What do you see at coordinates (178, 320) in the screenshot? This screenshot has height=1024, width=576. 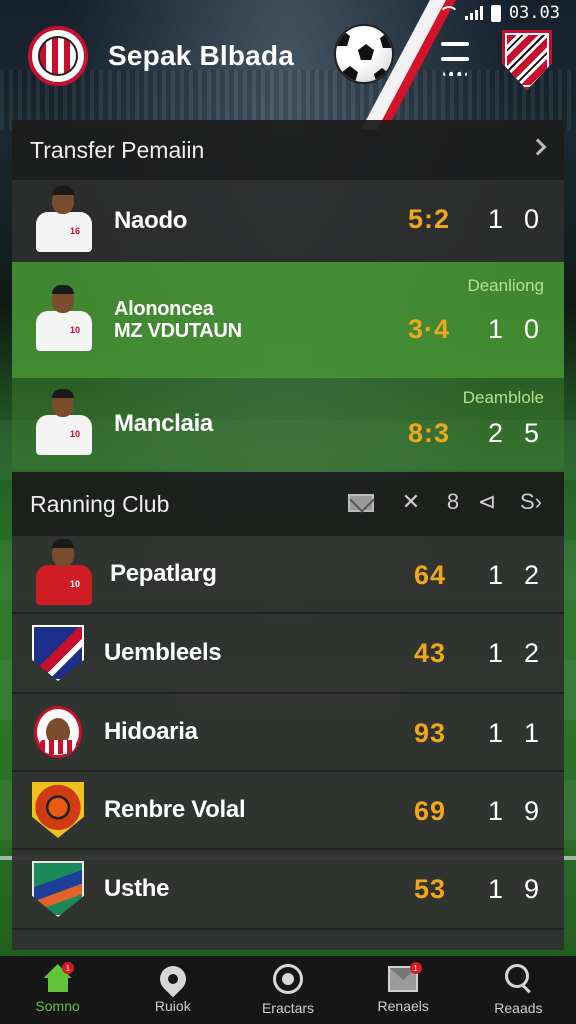 I see `player-name: Alononcea MZ VDUTAUN` at bounding box center [178, 320].